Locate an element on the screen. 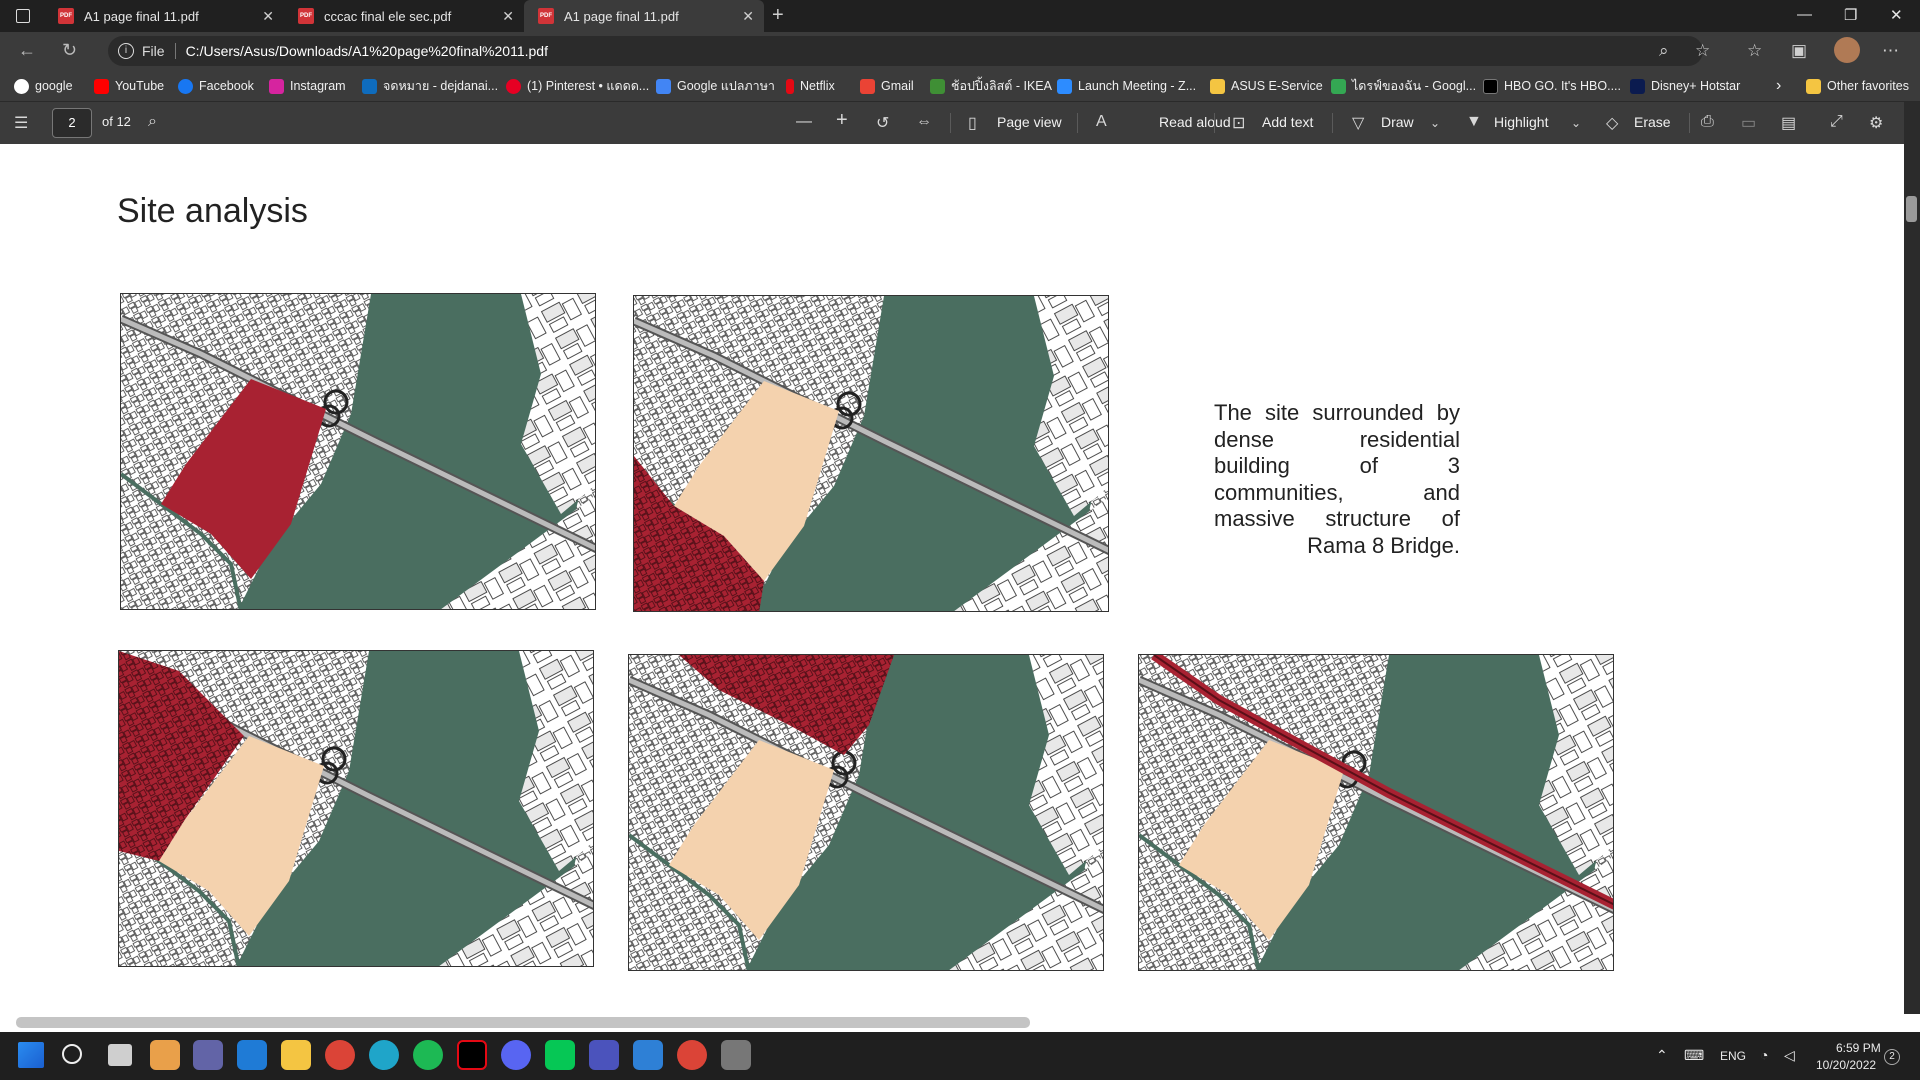  bookmark-hotstar: Disney+ Hotstar is located at coordinates (1685, 86).